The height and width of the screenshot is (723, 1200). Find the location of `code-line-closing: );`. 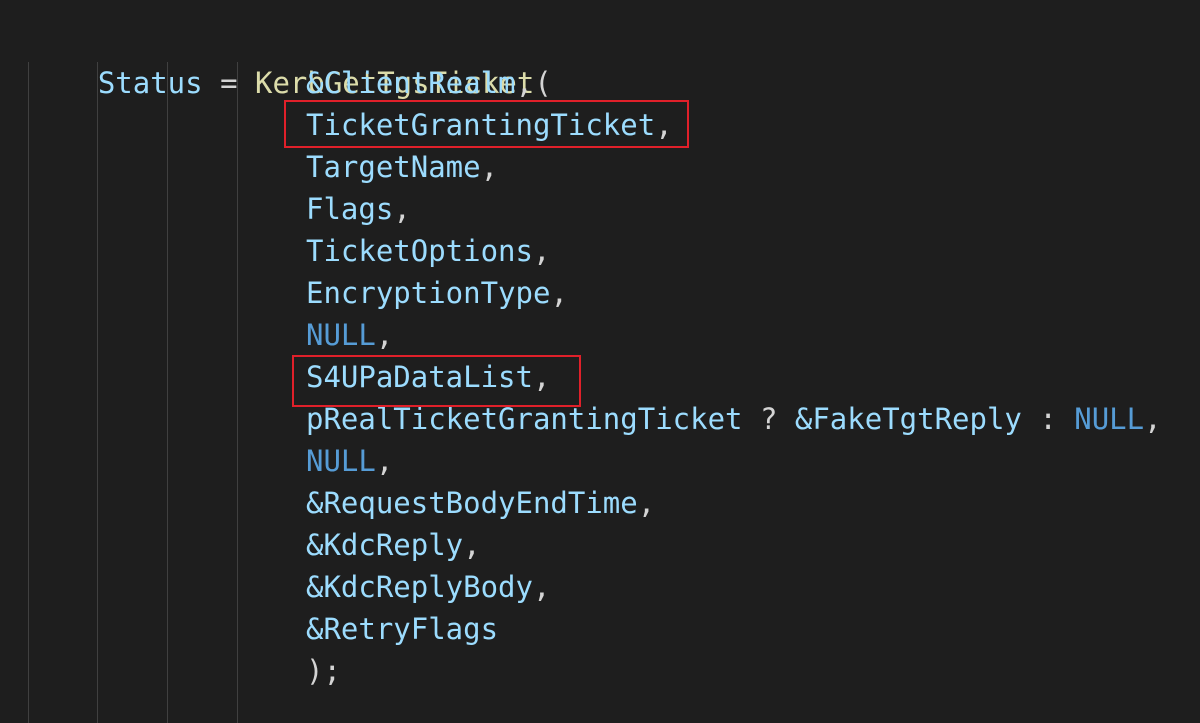

code-line-closing: ); is located at coordinates (323, 671).